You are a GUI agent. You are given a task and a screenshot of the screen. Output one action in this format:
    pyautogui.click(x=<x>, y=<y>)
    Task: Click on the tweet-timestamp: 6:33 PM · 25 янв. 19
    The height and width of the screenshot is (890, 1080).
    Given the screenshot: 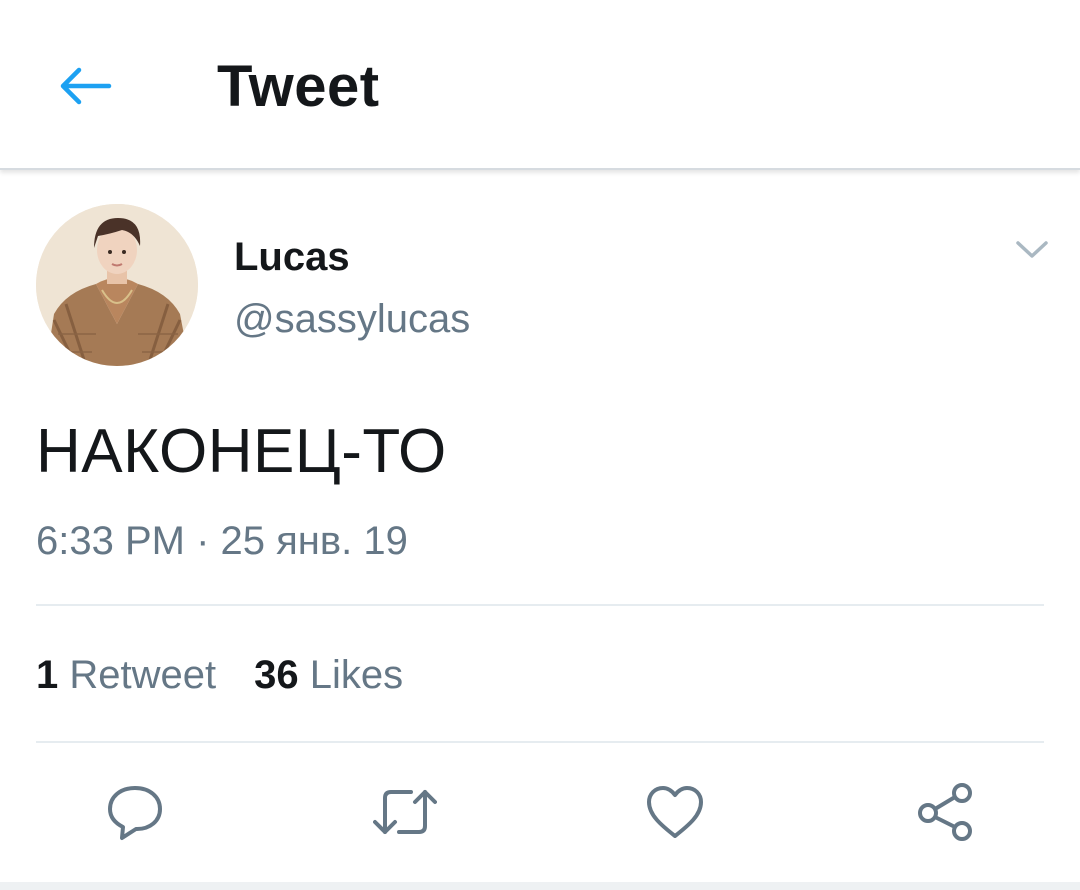 What is the action you would take?
    pyautogui.click(x=222, y=541)
    